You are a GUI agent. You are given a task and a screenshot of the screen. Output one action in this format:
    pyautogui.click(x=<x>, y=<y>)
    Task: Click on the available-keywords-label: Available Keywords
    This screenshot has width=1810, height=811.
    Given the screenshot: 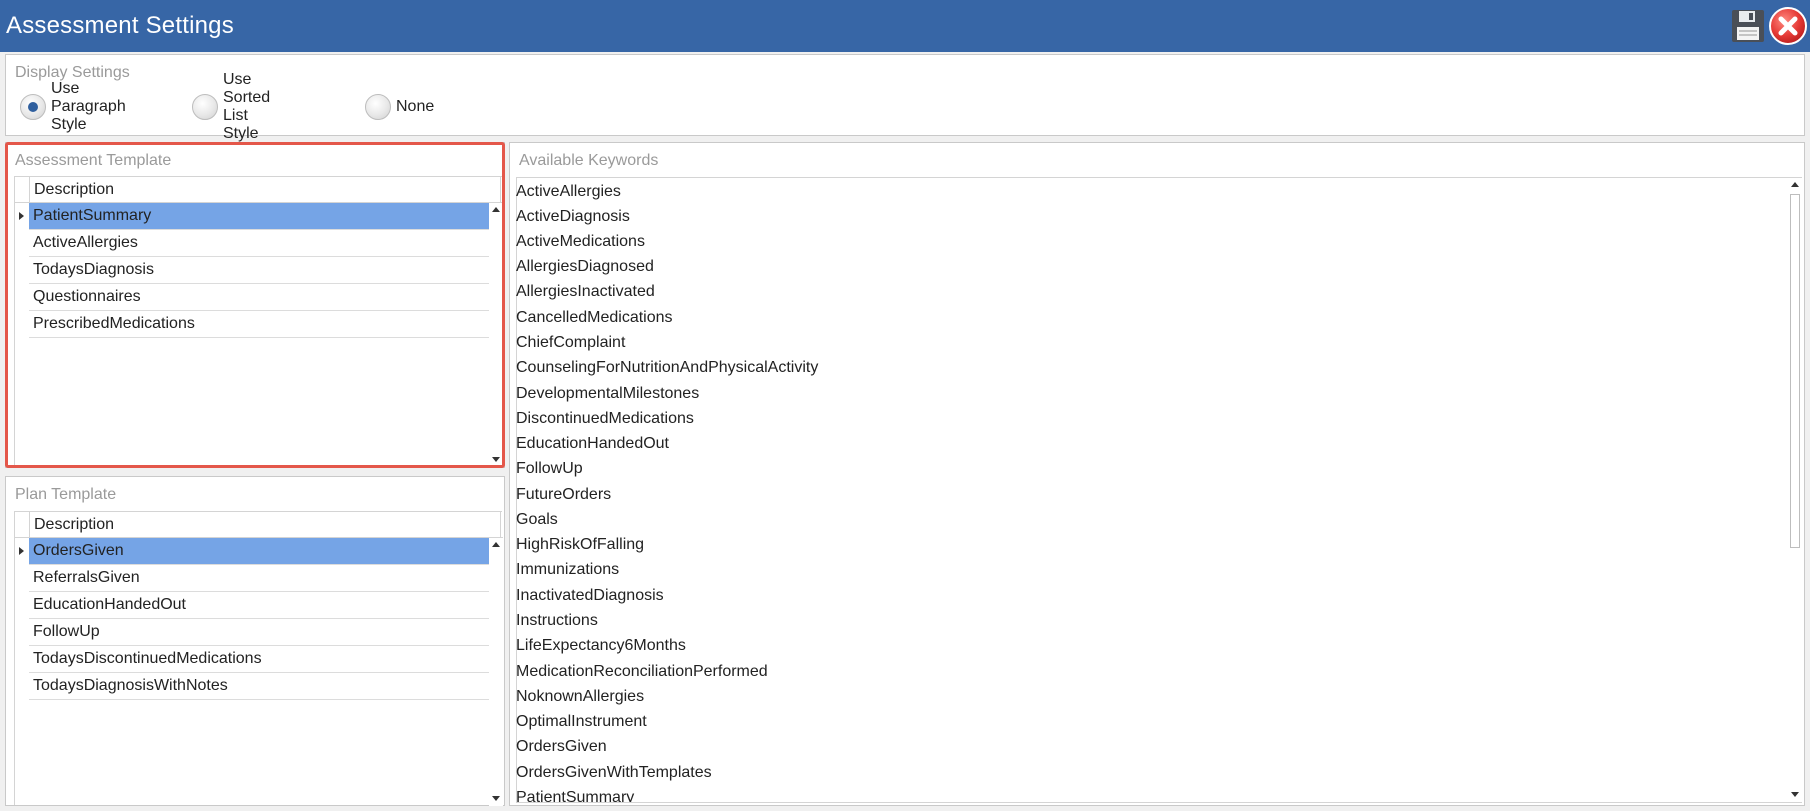 What is the action you would take?
    pyautogui.click(x=589, y=160)
    